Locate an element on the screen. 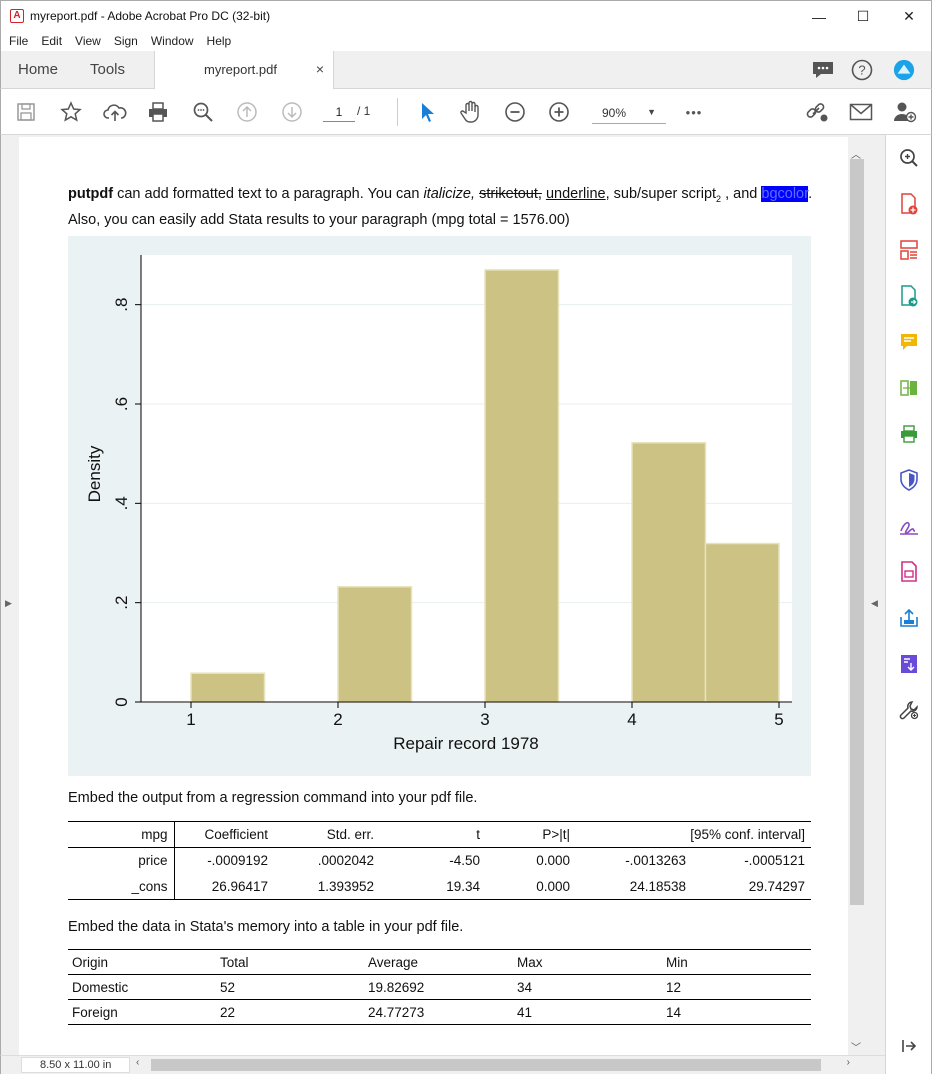 This screenshot has width=932, height=1074. menu-file: File is located at coordinates (18, 41).